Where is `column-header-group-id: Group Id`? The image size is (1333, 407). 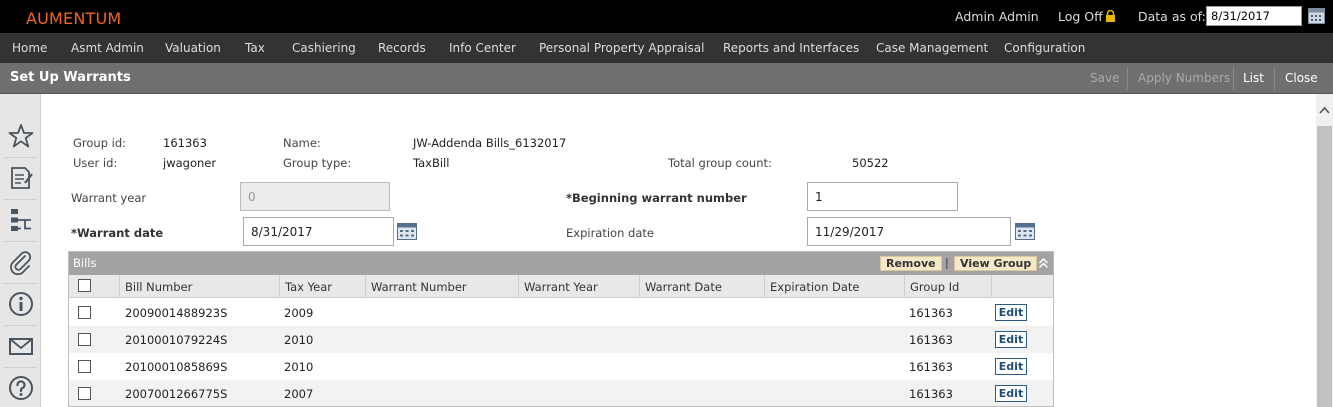 column-header-group-id: Group Id is located at coordinates (948, 286).